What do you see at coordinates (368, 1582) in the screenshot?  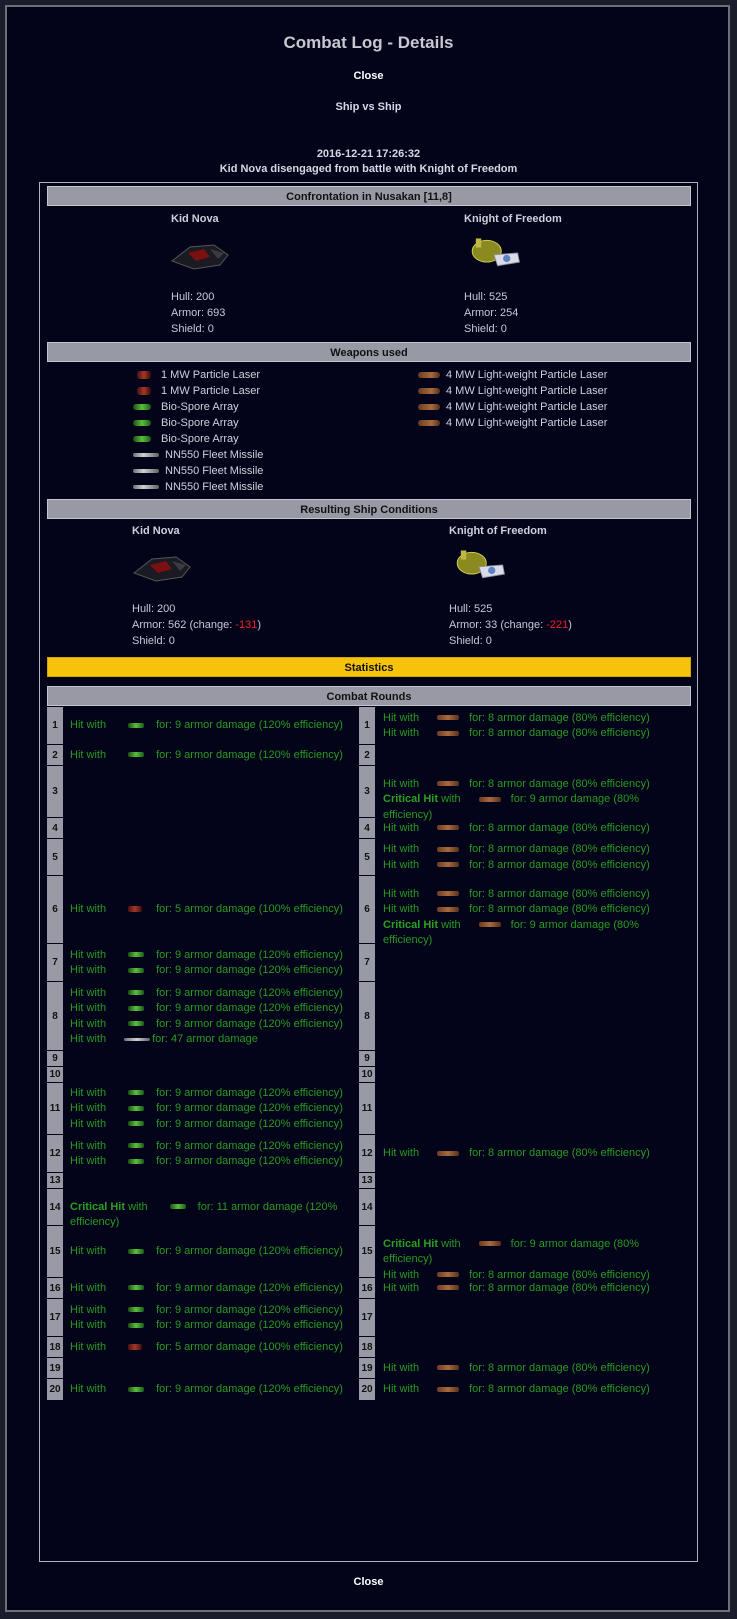 I see `close-link-bottom: Close` at bounding box center [368, 1582].